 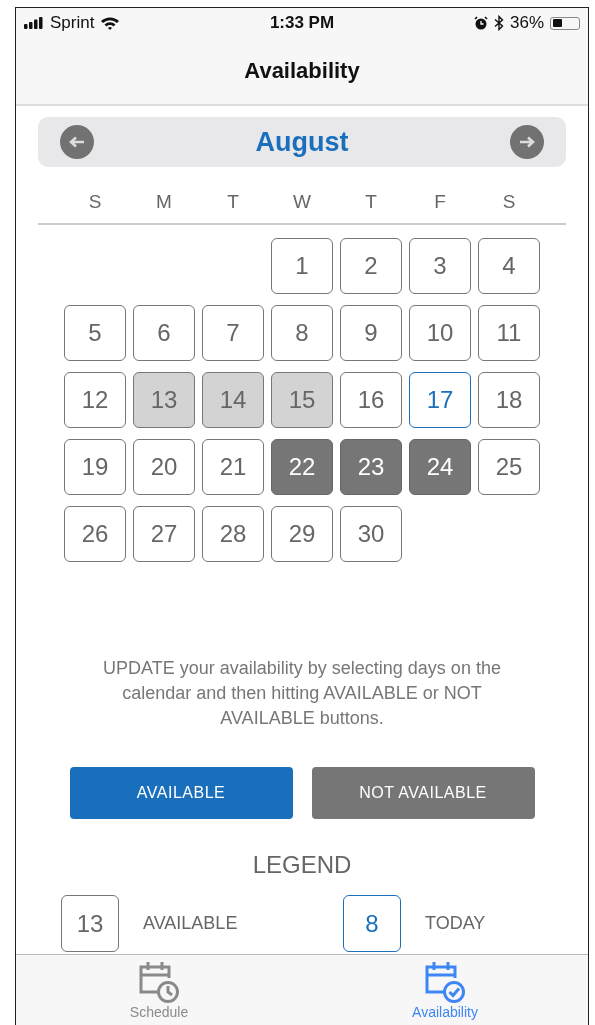 What do you see at coordinates (372, 923) in the screenshot?
I see `legend-sample: 8` at bounding box center [372, 923].